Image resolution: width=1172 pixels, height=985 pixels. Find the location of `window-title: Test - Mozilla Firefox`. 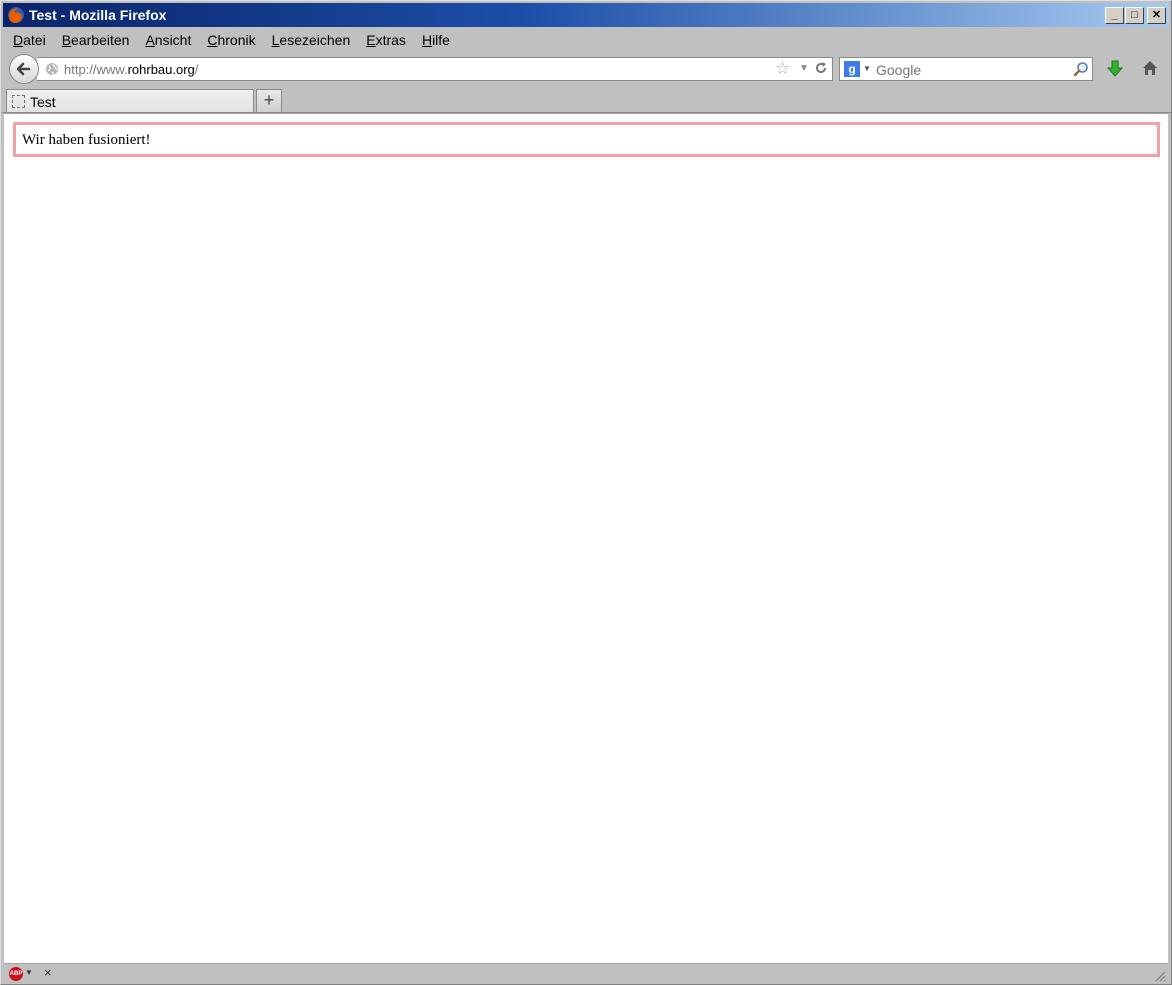

window-title: Test - Mozilla Firefox is located at coordinates (98, 15).